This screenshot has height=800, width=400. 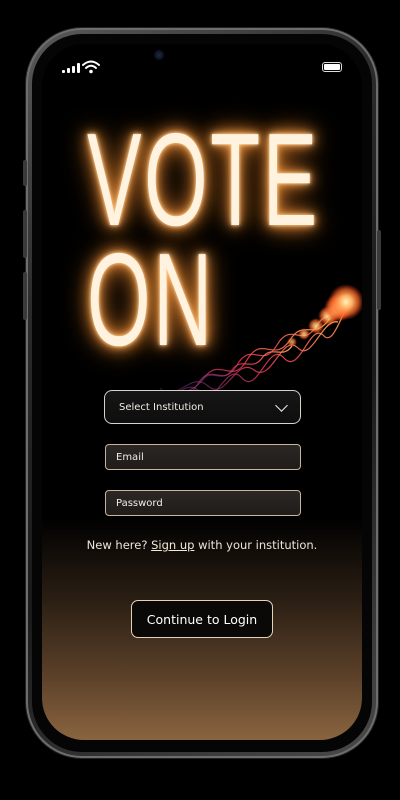 What do you see at coordinates (159, 55) in the screenshot?
I see `camera-icon` at bounding box center [159, 55].